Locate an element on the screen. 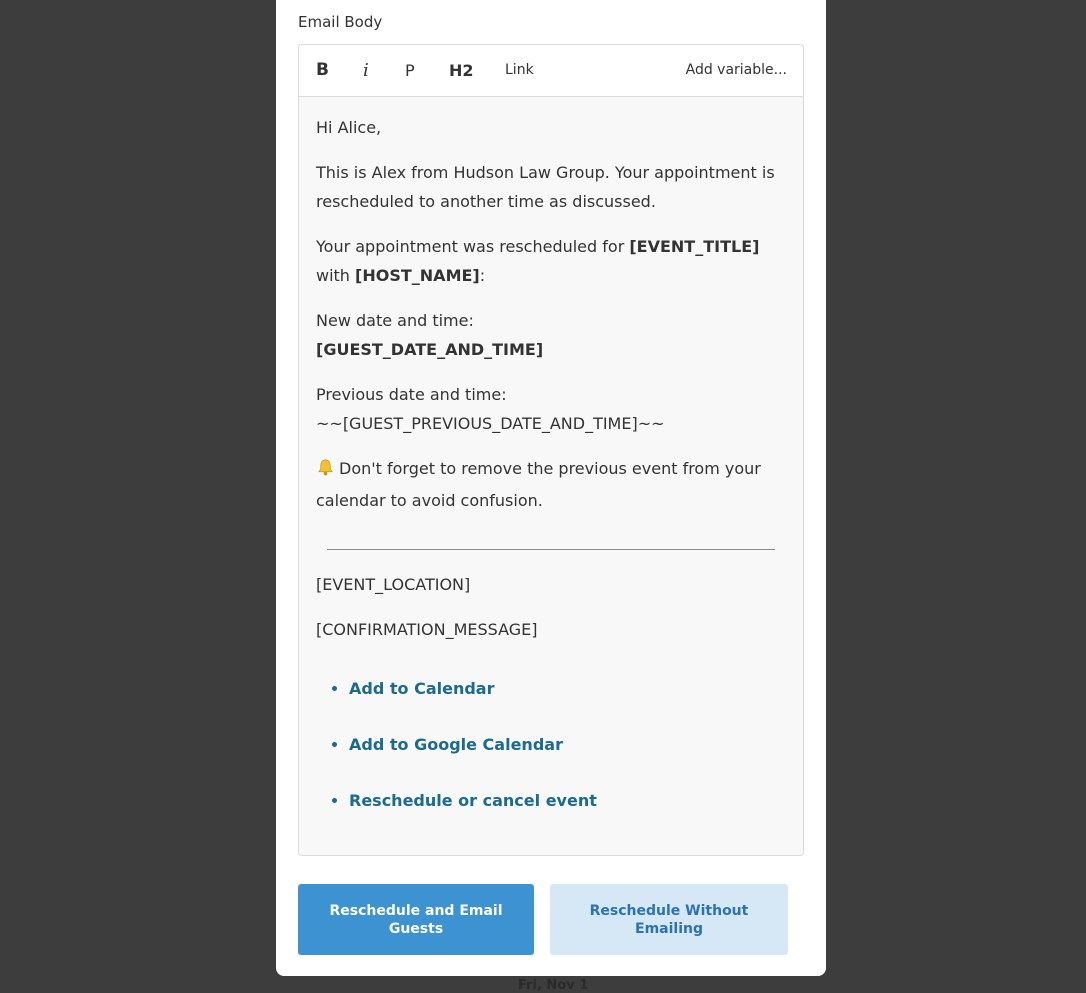 This screenshot has height=993, width=1086. reschedule-and-email-button: Reschedule and Email Guests is located at coordinates (416, 919).